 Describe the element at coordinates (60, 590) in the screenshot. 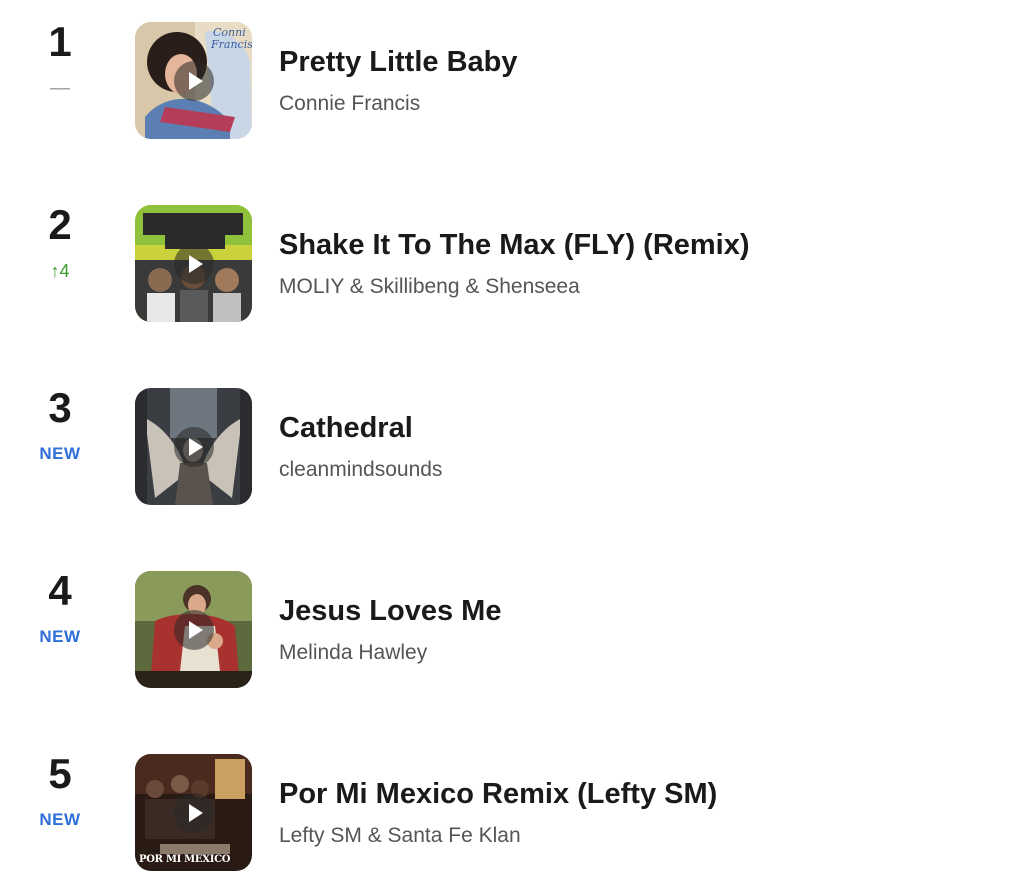

I see `rank-number: 4` at that location.